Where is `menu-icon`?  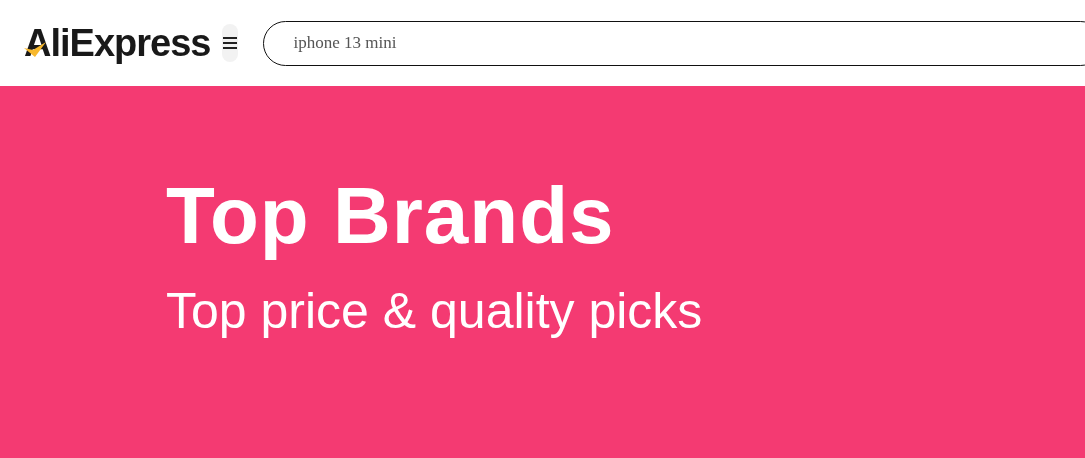
menu-icon is located at coordinates (230, 43).